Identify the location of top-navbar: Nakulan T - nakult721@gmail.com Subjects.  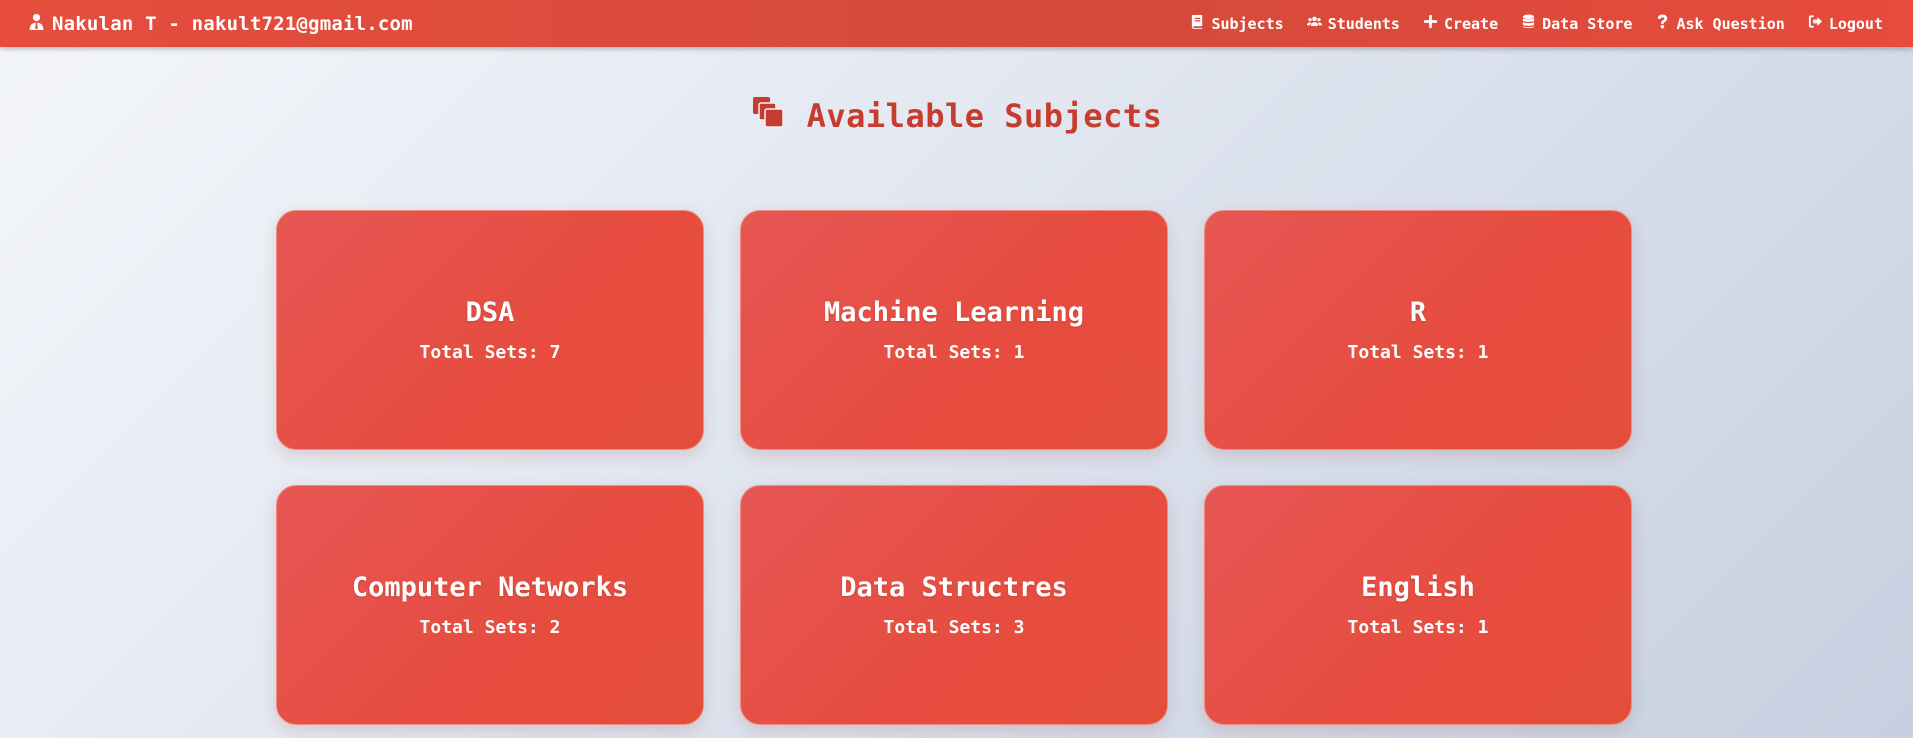
(956, 23).